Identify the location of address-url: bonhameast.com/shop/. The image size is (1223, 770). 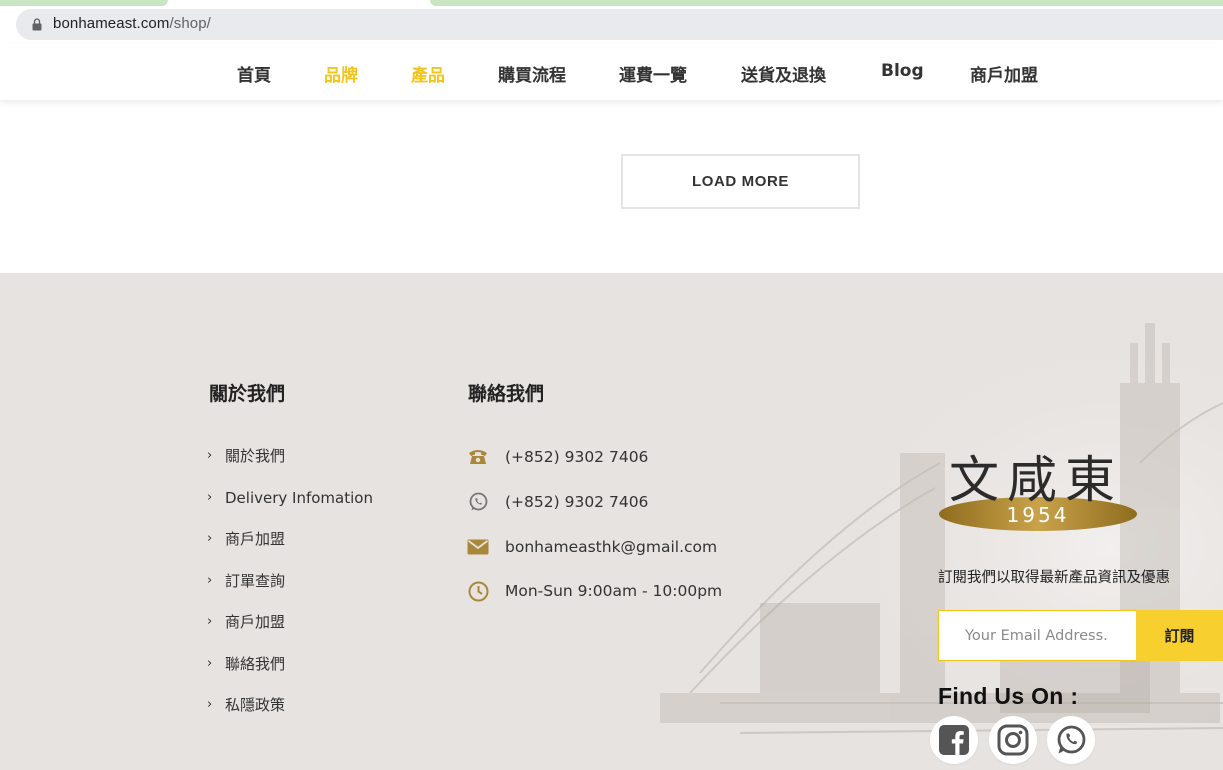
(132, 23).